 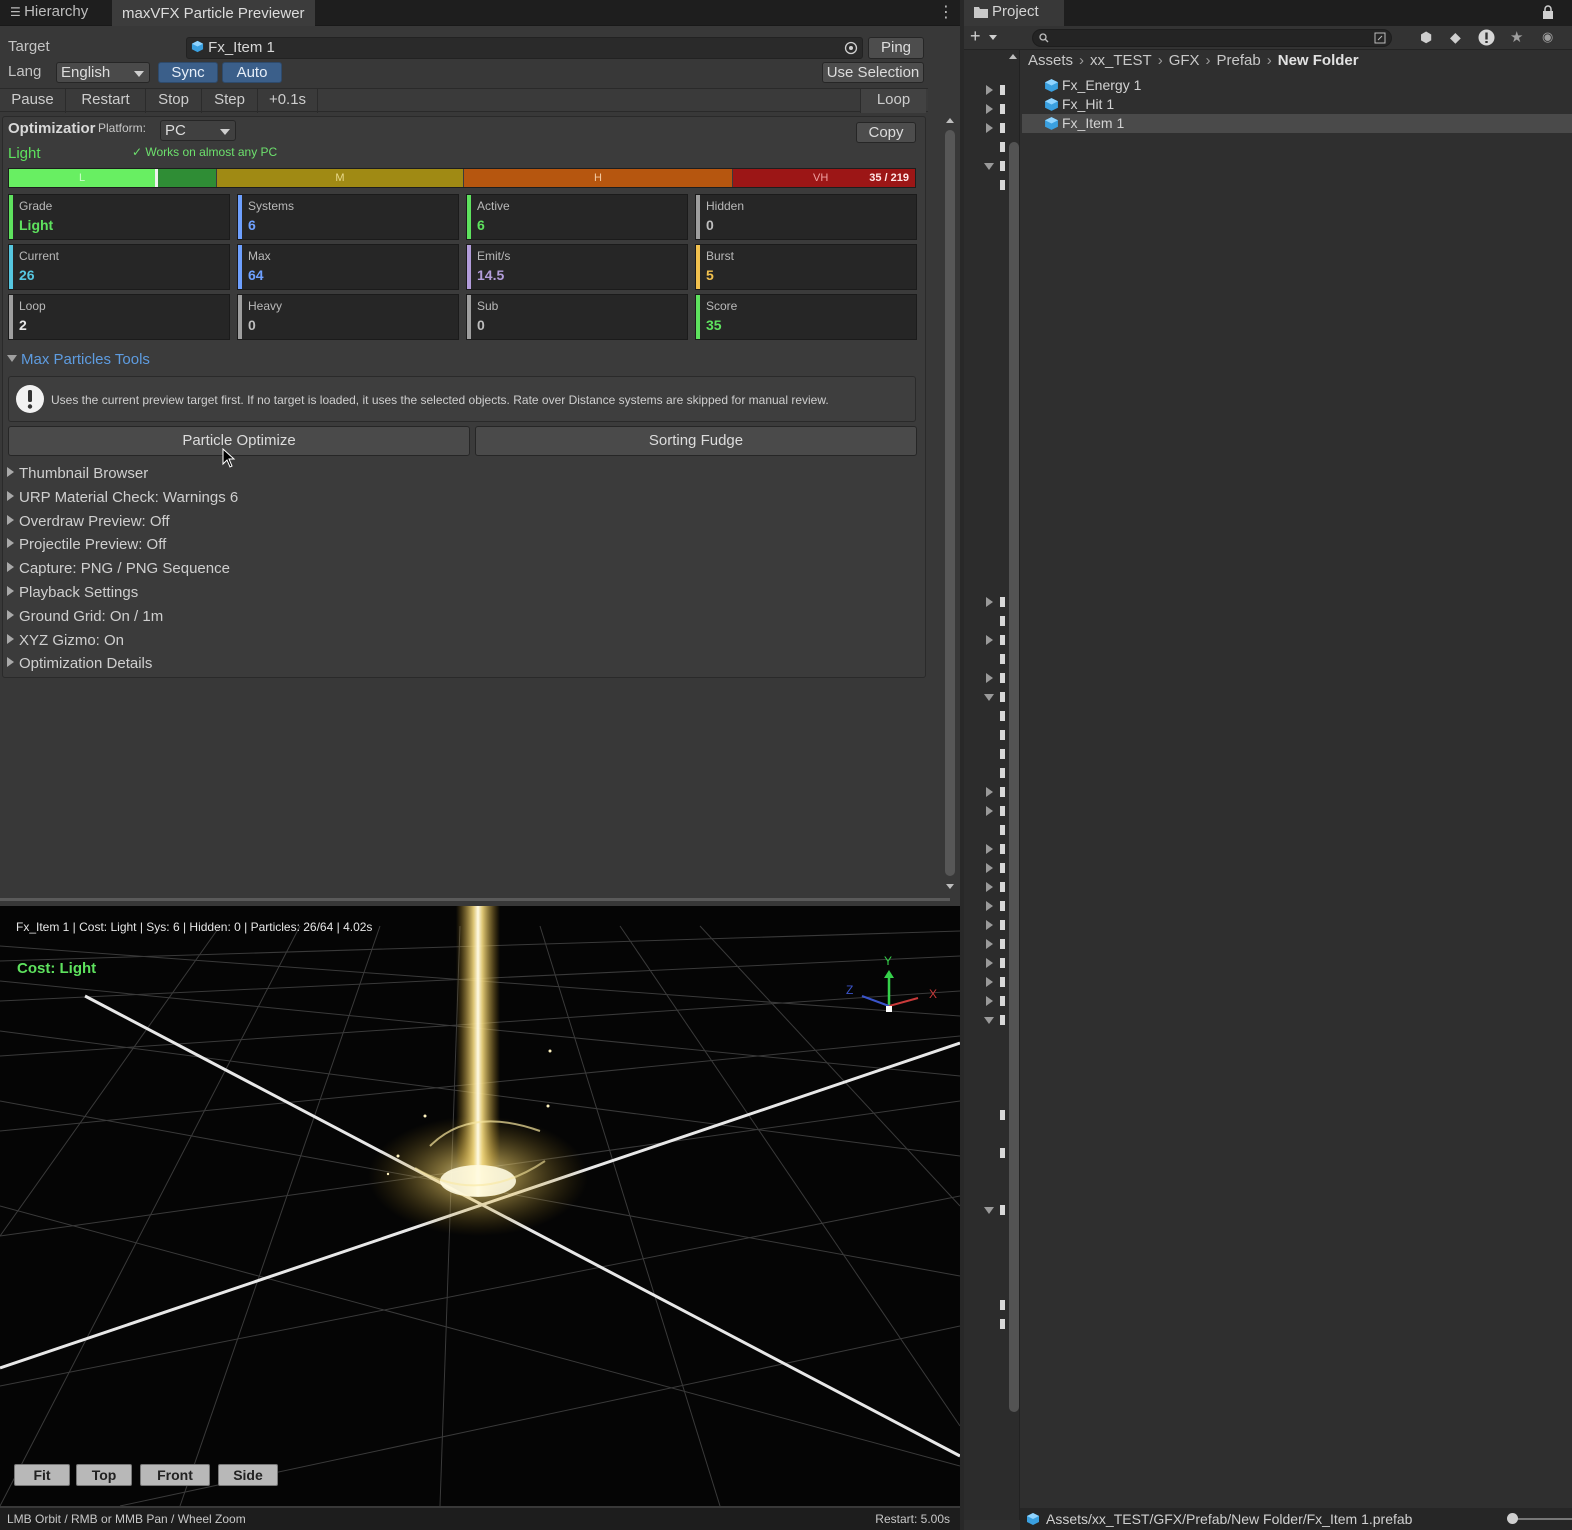 I want to click on filter-by-label-icon: ⬢, so click(x=1426, y=37).